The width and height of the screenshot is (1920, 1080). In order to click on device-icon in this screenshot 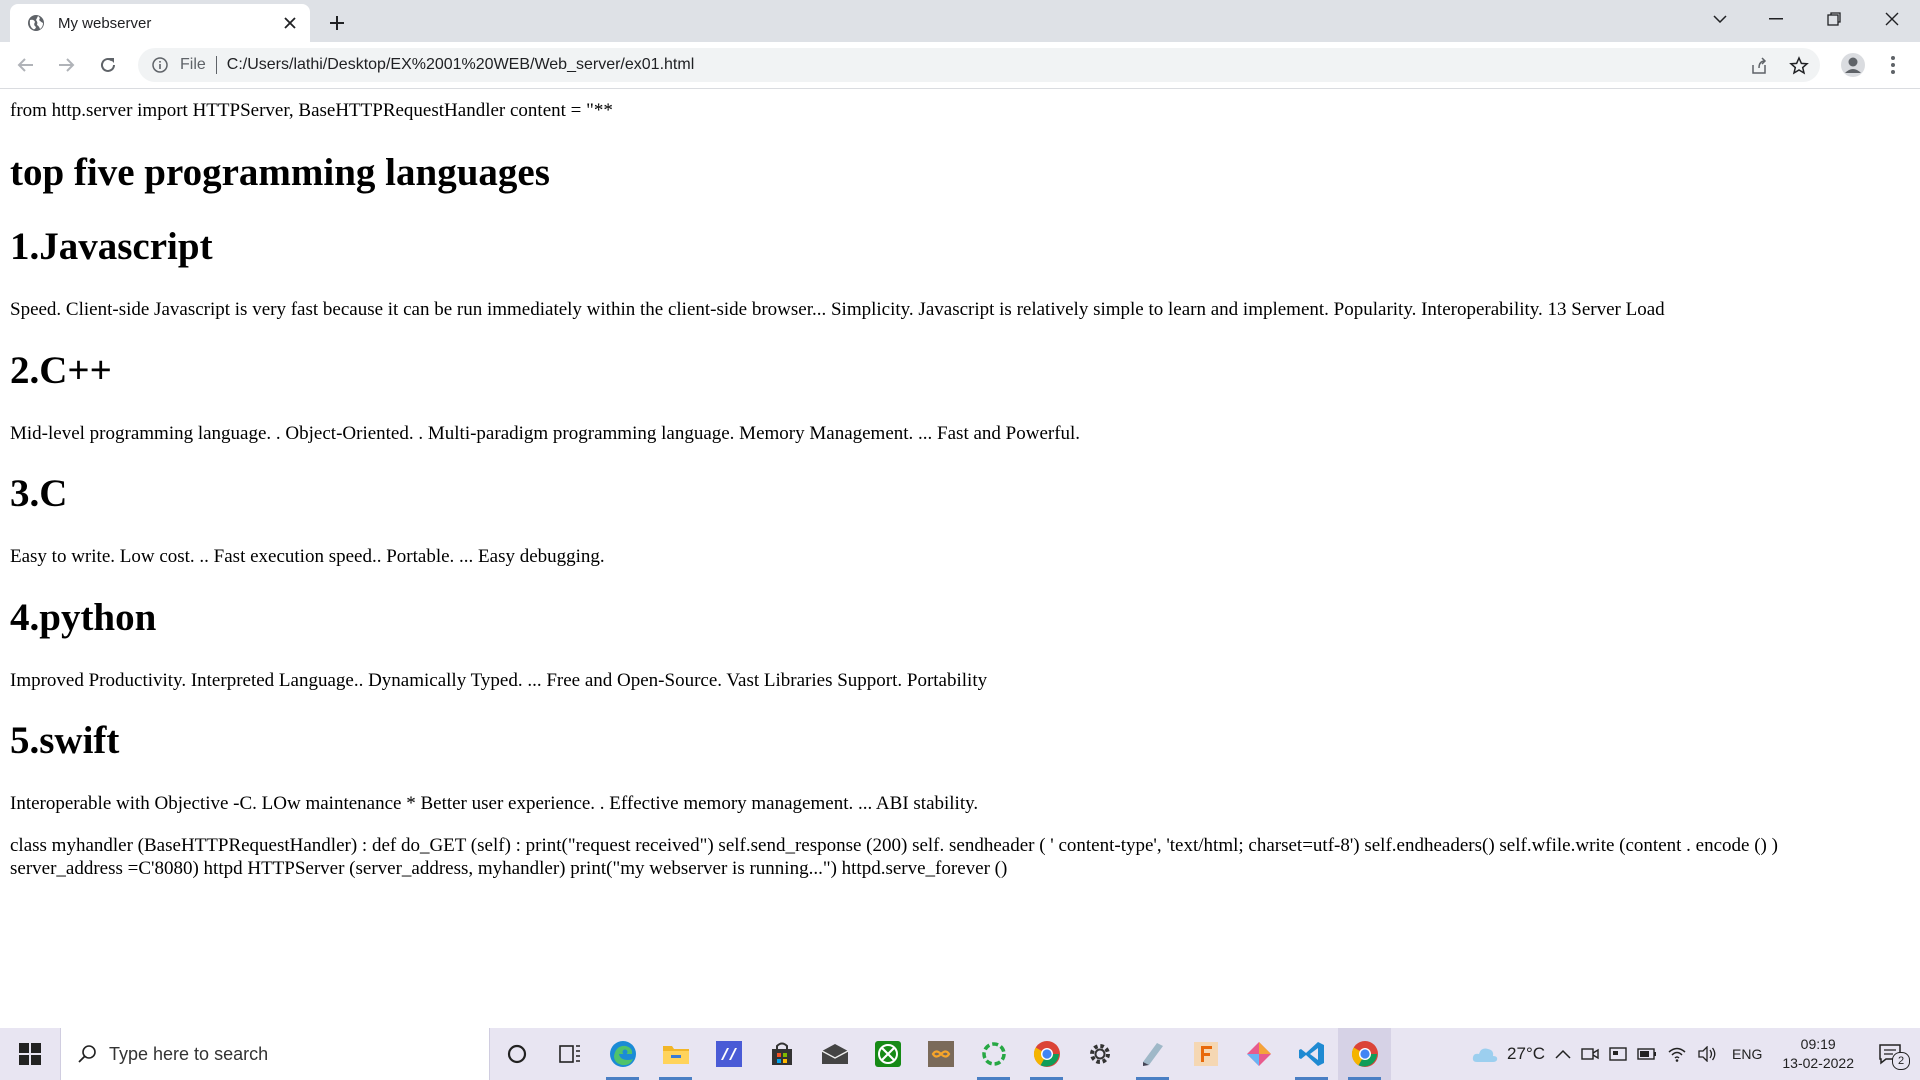, I will do `click(1618, 1054)`.